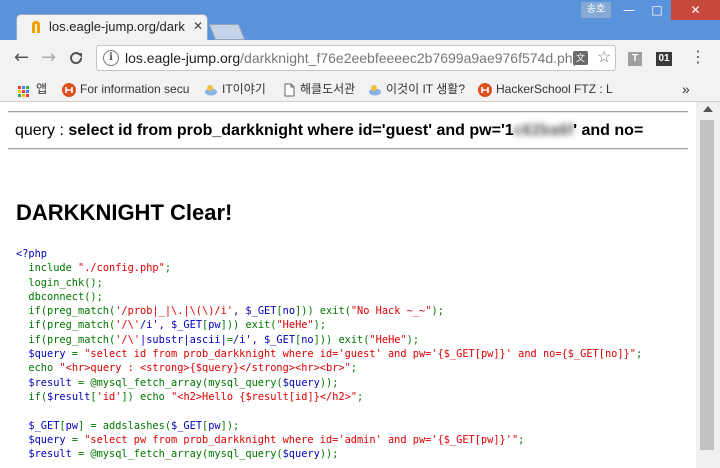 Image resolution: width=720 pixels, height=468 pixels. Describe the element at coordinates (580, 58) in the screenshot. I see `translate-icon: 文` at that location.